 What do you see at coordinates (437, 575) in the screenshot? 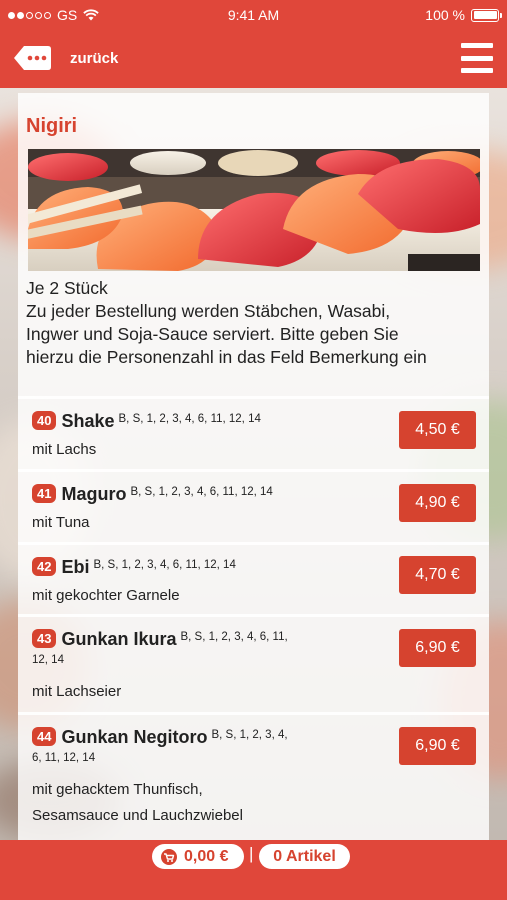
I see `add-to-cart-price-button: 4,70 €` at bounding box center [437, 575].